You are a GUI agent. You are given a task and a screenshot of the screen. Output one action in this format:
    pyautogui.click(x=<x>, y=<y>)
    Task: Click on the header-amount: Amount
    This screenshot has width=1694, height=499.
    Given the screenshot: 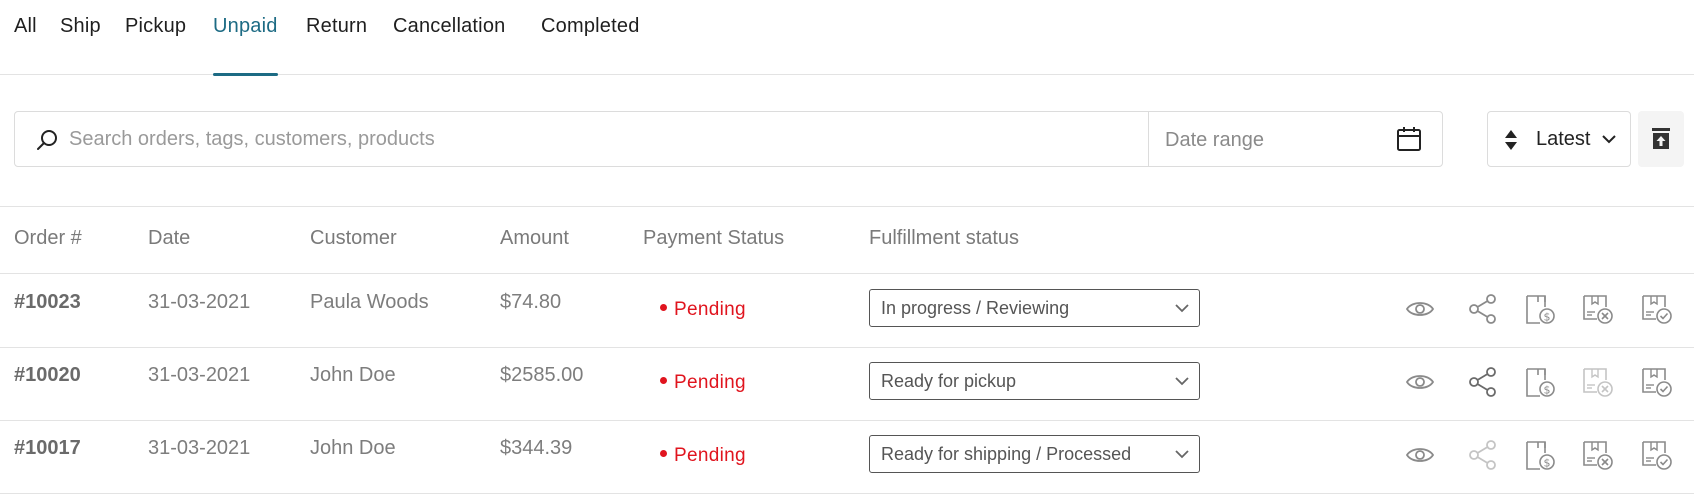 What is the action you would take?
    pyautogui.click(x=534, y=238)
    